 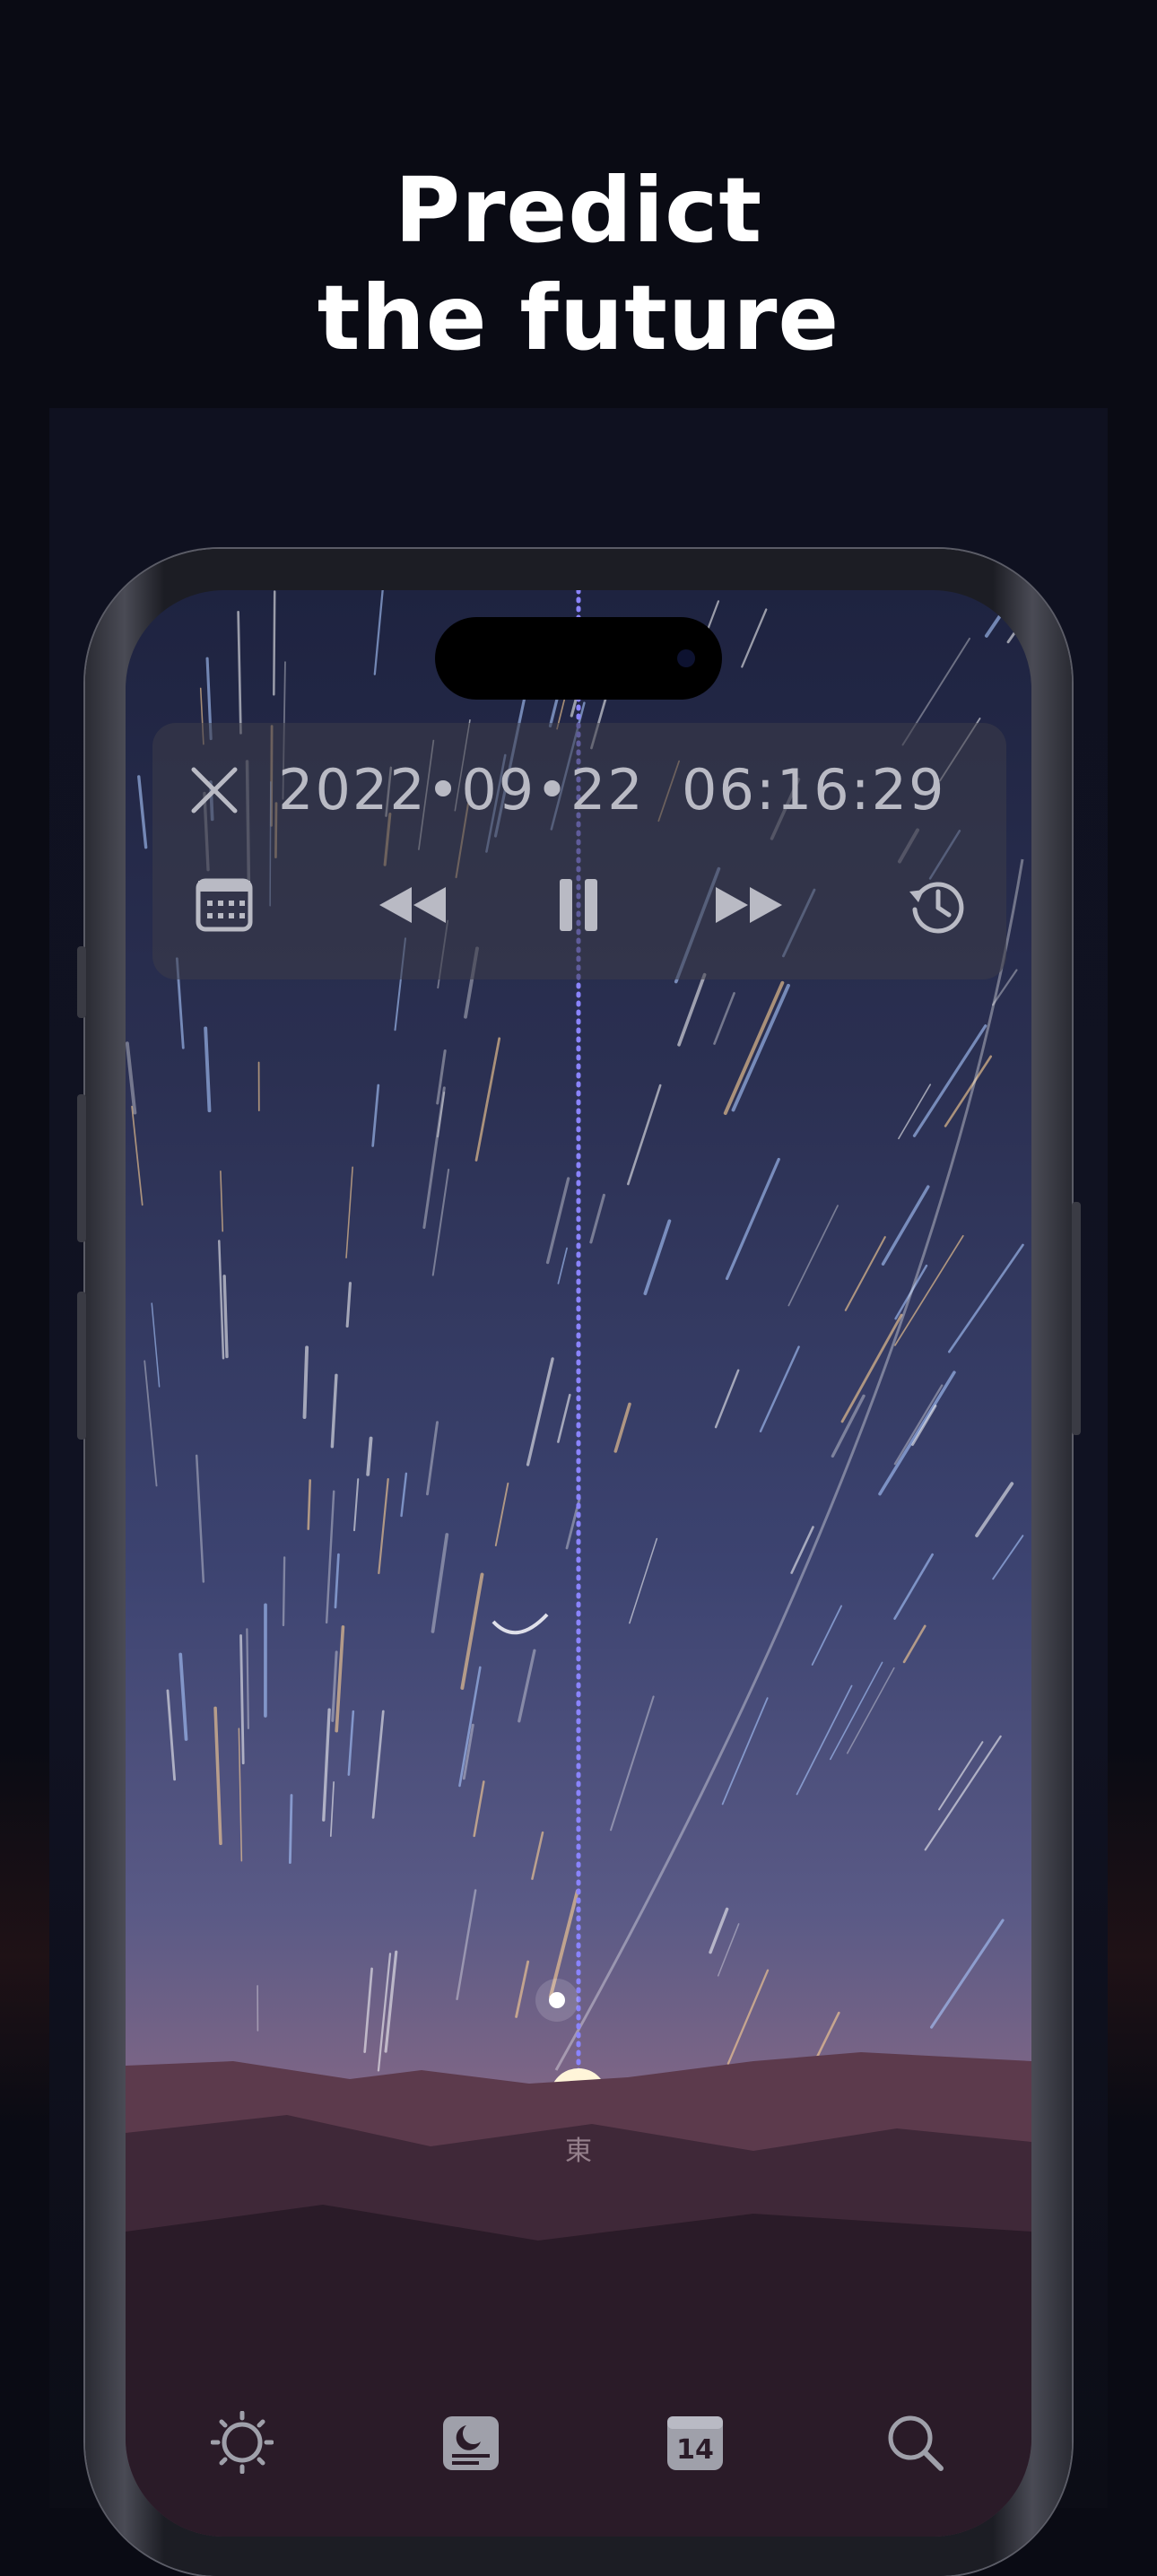 What do you see at coordinates (914, 2442) in the screenshot?
I see `search-icon` at bounding box center [914, 2442].